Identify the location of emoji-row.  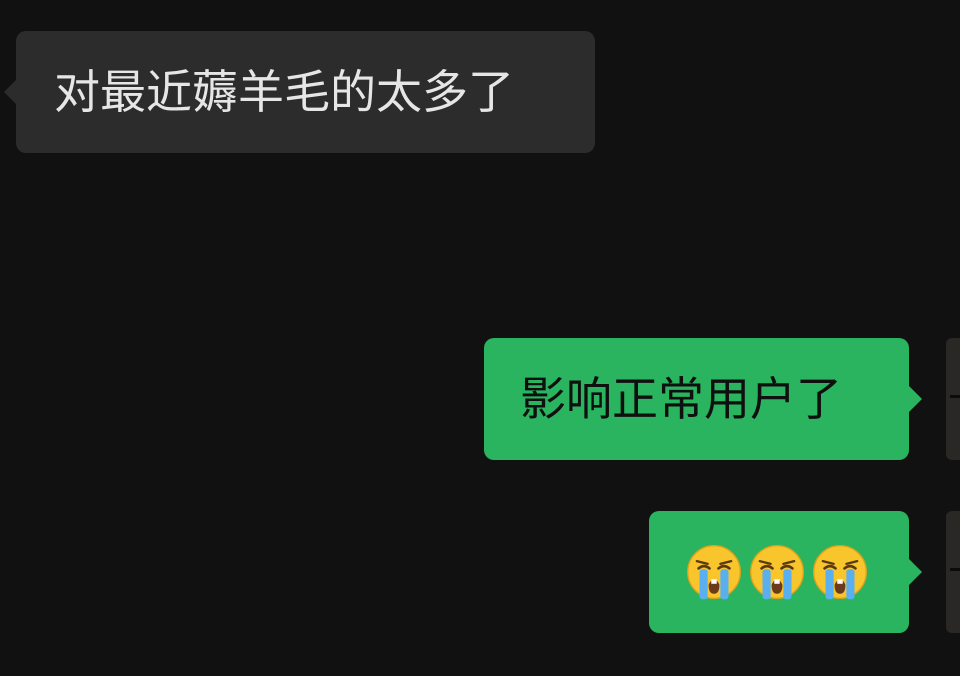
(777, 572).